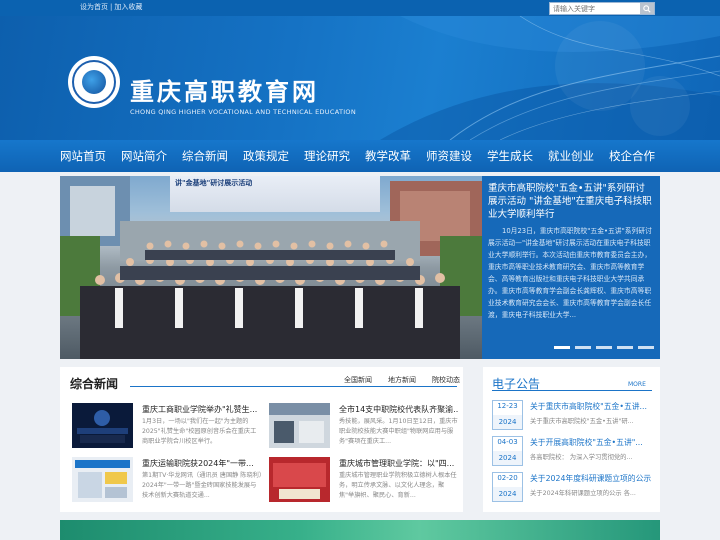  I want to click on site-logo, so click(94, 82).